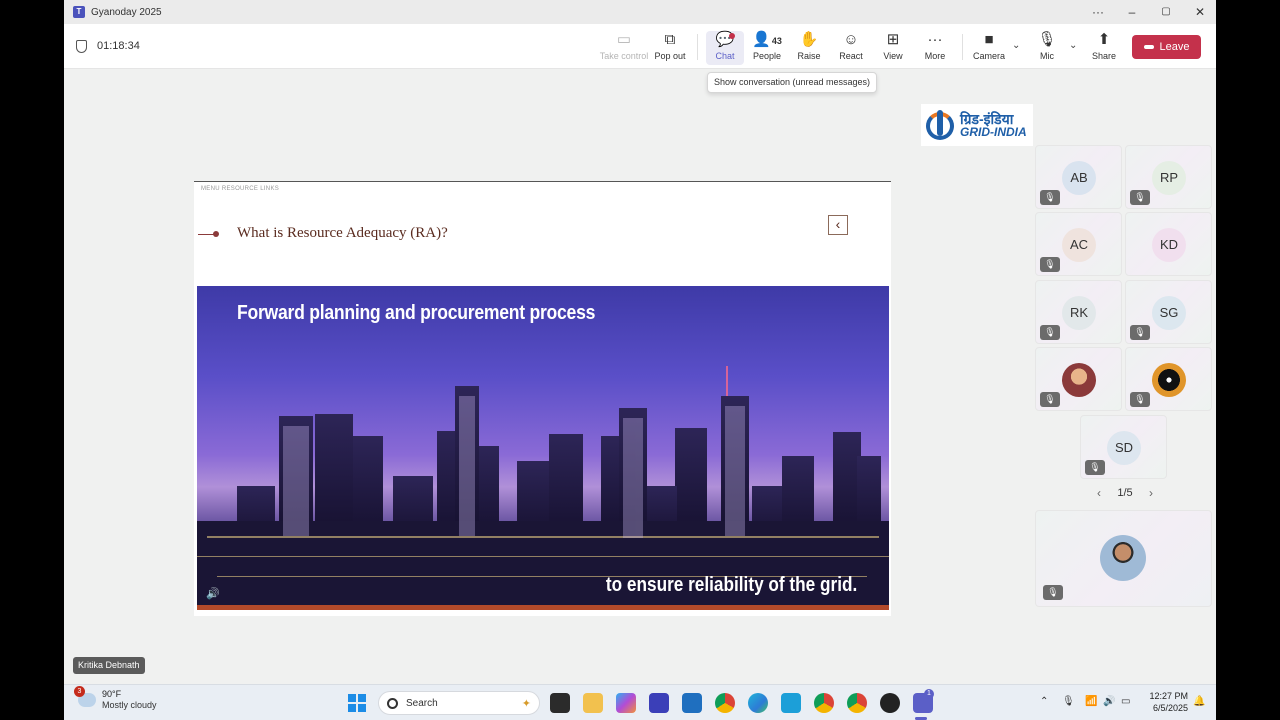 This screenshot has width=1280, height=720. Describe the element at coordinates (989, 39) in the screenshot. I see `camera-off-icon: ■` at that location.